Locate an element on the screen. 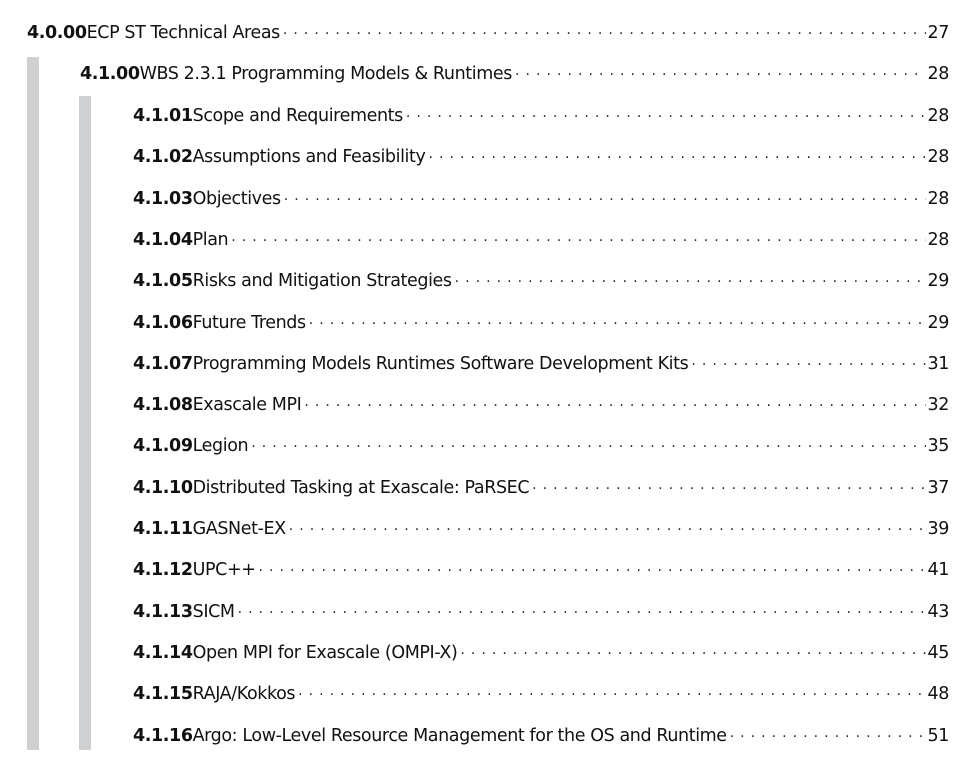  page-number: 35 is located at coordinates (938, 446).